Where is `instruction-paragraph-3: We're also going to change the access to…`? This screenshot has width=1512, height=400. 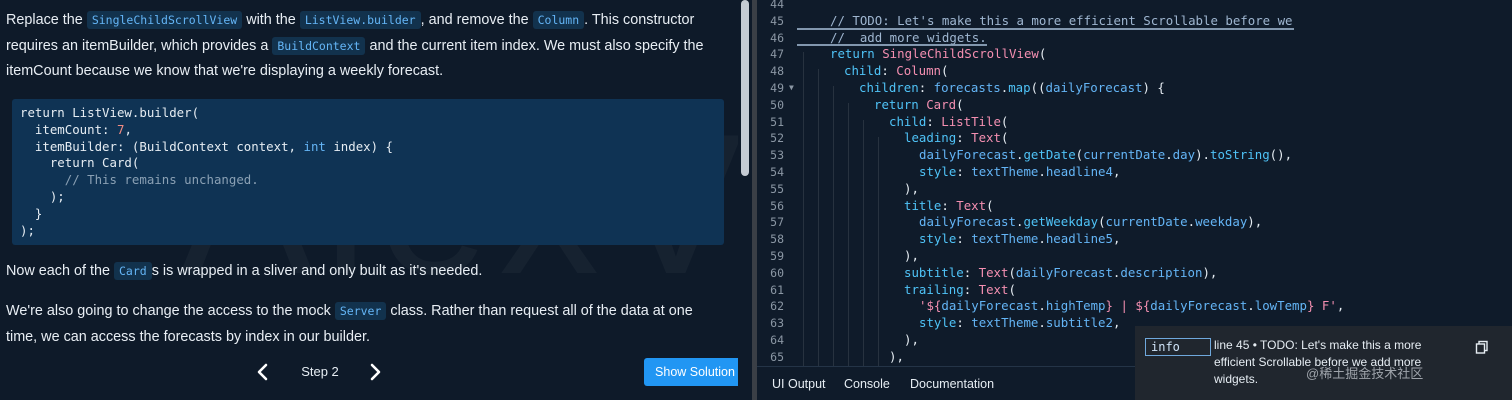
instruction-paragraph-3: We're also going to change the access to… is located at coordinates (349, 323).